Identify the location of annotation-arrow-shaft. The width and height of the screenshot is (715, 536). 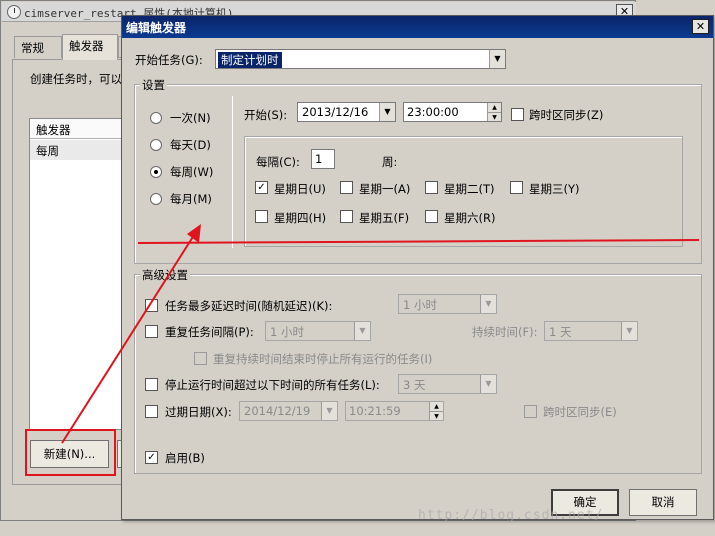
(129, 337).